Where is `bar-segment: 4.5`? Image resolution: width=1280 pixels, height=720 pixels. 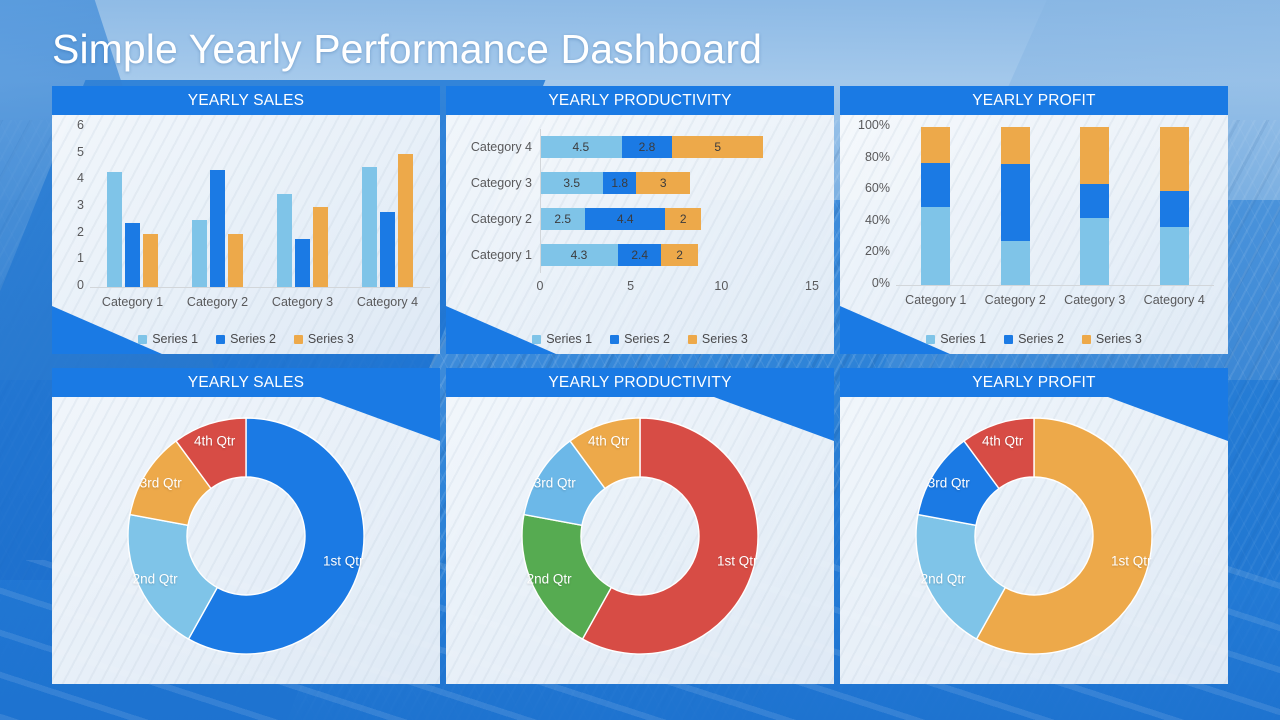 bar-segment: 4.5 is located at coordinates (581, 147).